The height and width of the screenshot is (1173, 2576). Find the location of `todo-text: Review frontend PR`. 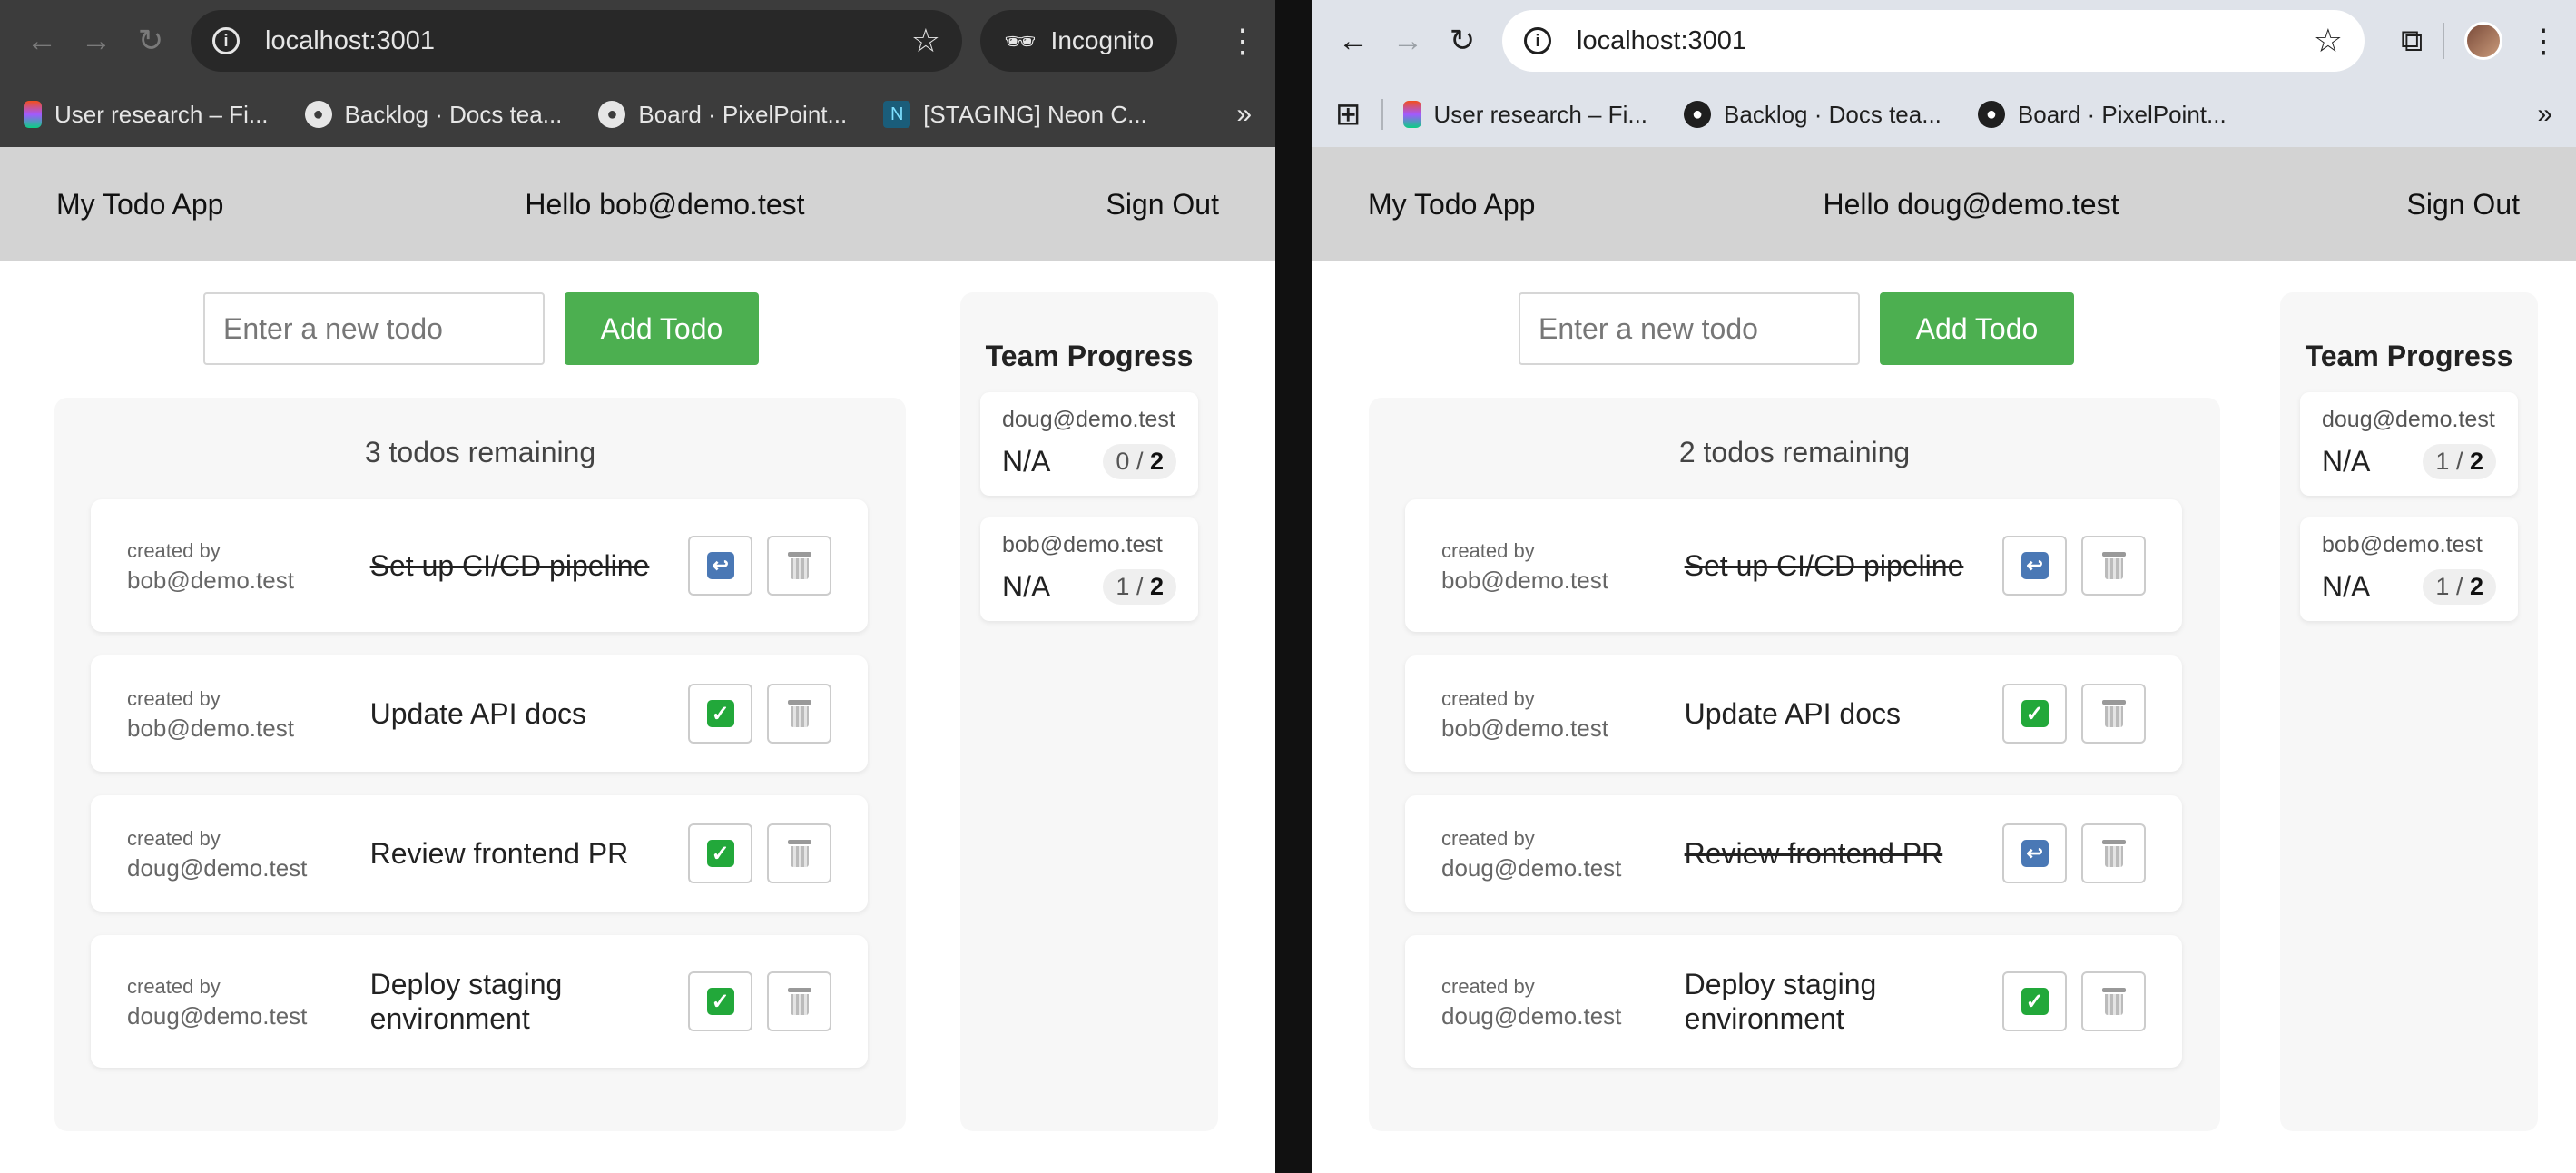

todo-text: Review frontend PR is located at coordinates (1813, 853).